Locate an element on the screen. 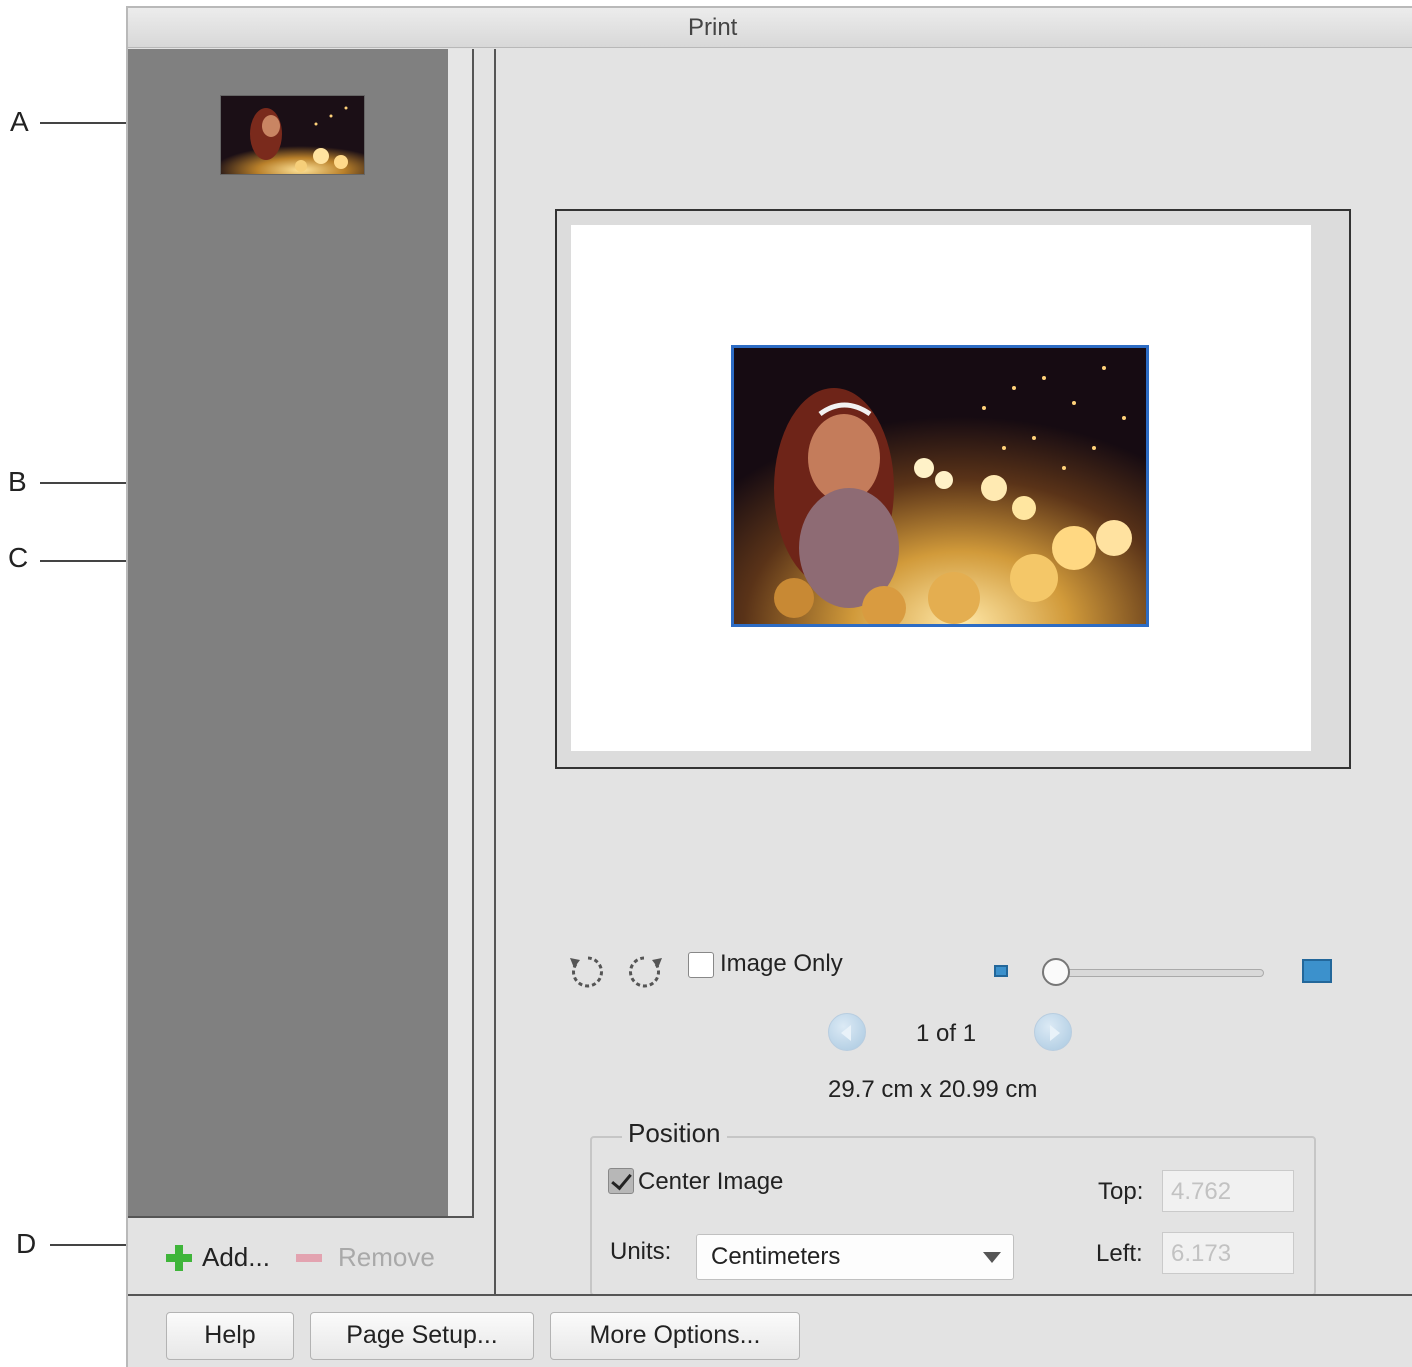 Image resolution: width=1412 pixels, height=1367 pixels. image-only-checkbox is located at coordinates (701, 965).